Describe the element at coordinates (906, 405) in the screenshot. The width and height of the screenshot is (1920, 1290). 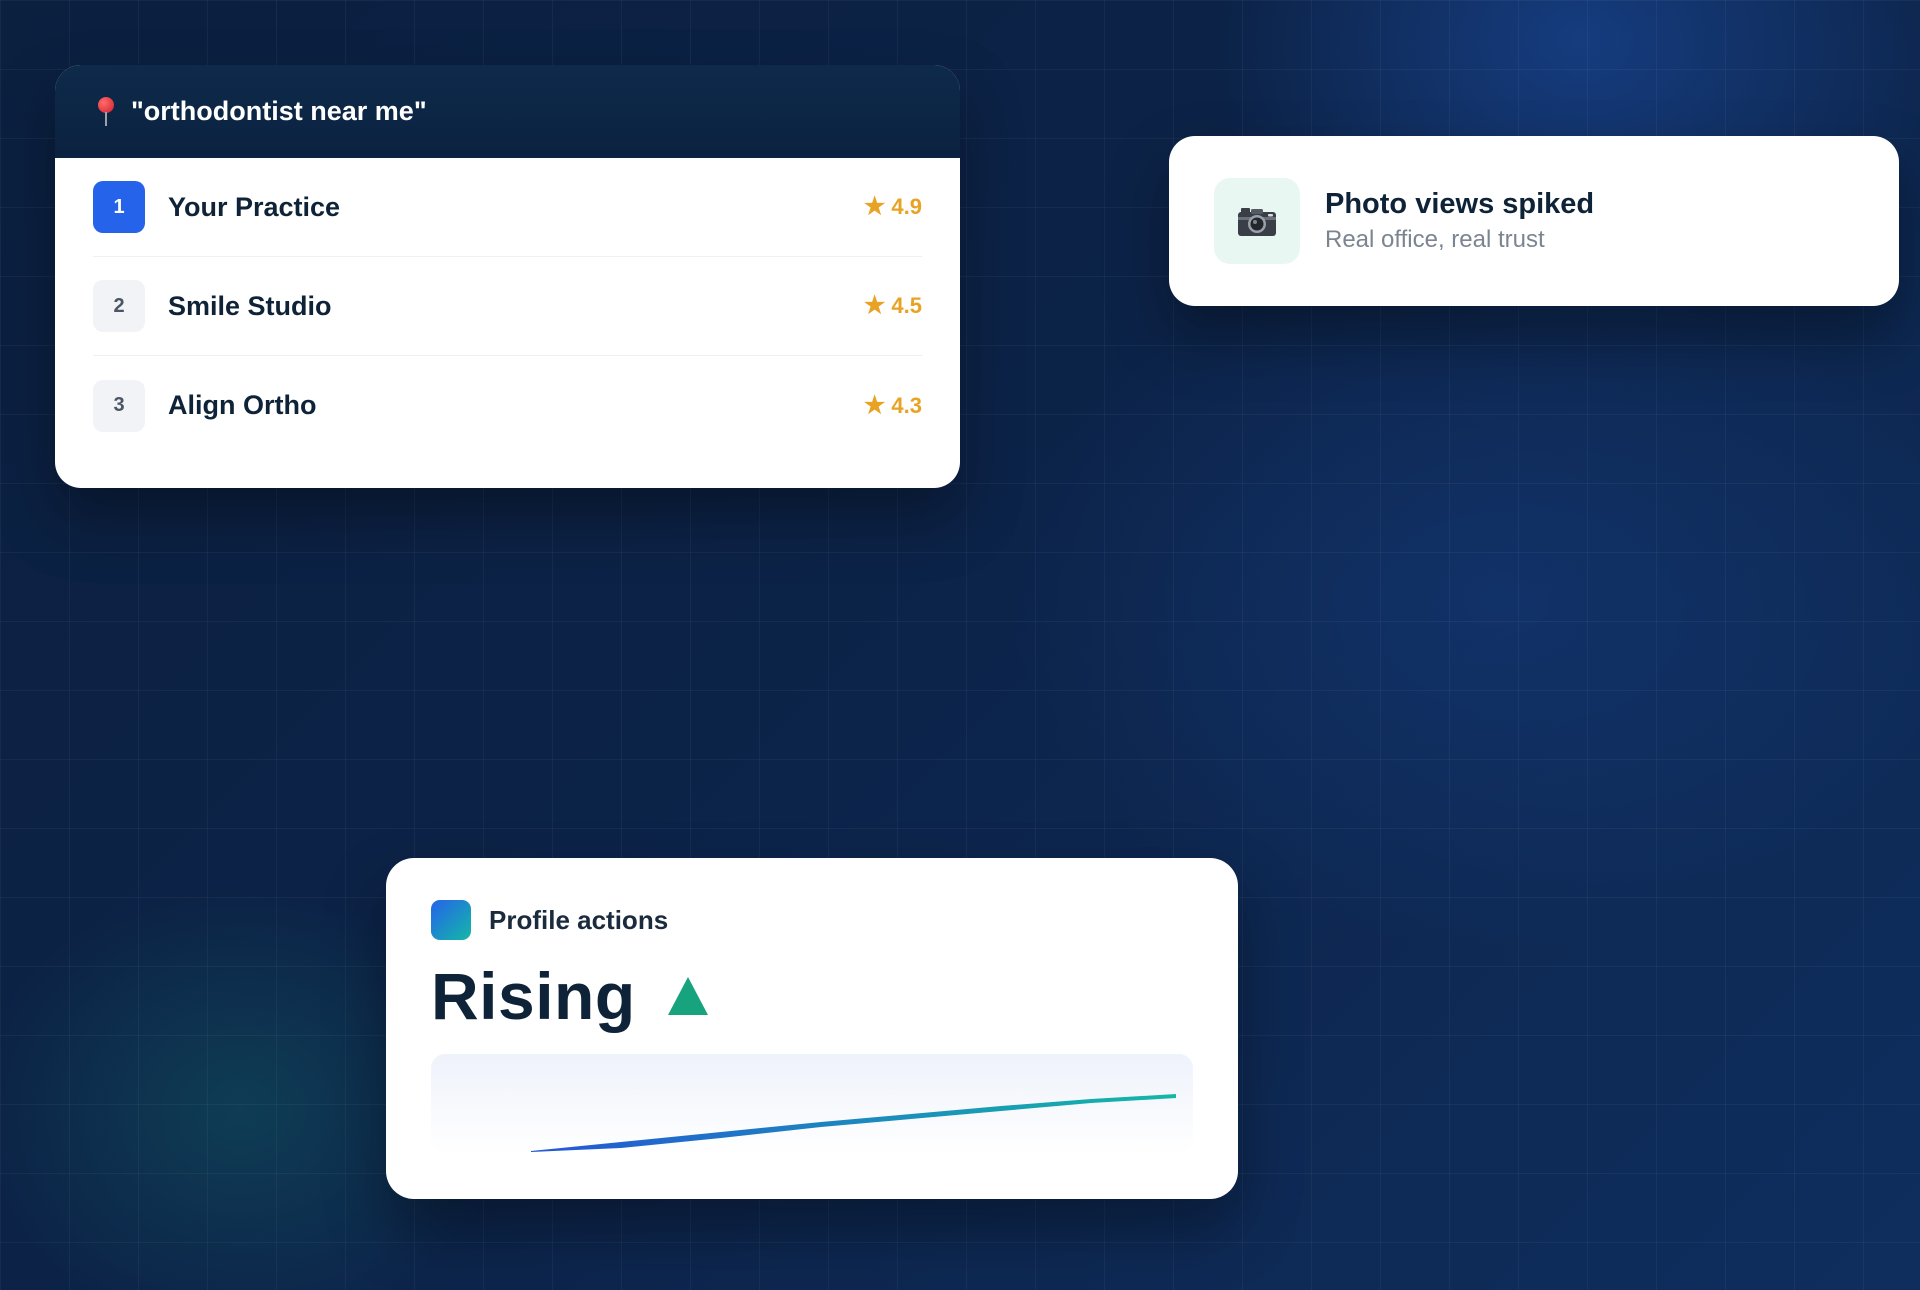
I see `rating-value: 4.3` at that location.